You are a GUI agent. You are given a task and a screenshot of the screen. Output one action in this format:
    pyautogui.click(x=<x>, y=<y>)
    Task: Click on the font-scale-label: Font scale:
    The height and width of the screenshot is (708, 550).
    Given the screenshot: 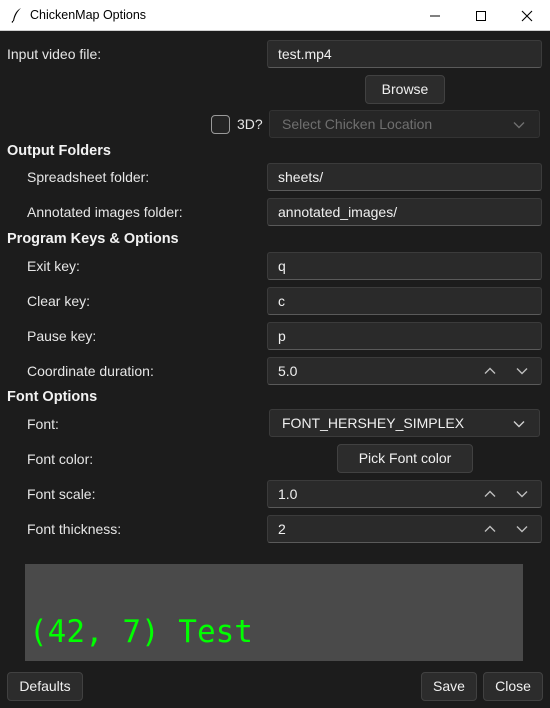 What is the action you would take?
    pyautogui.click(x=61, y=494)
    